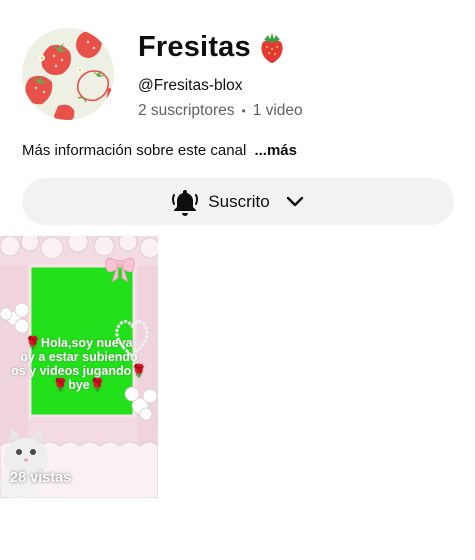 Image resolution: width=475 pixels, height=560 pixels. Describe the element at coordinates (190, 85) in the screenshot. I see `channel-handle: @Fresitas-blox` at that location.